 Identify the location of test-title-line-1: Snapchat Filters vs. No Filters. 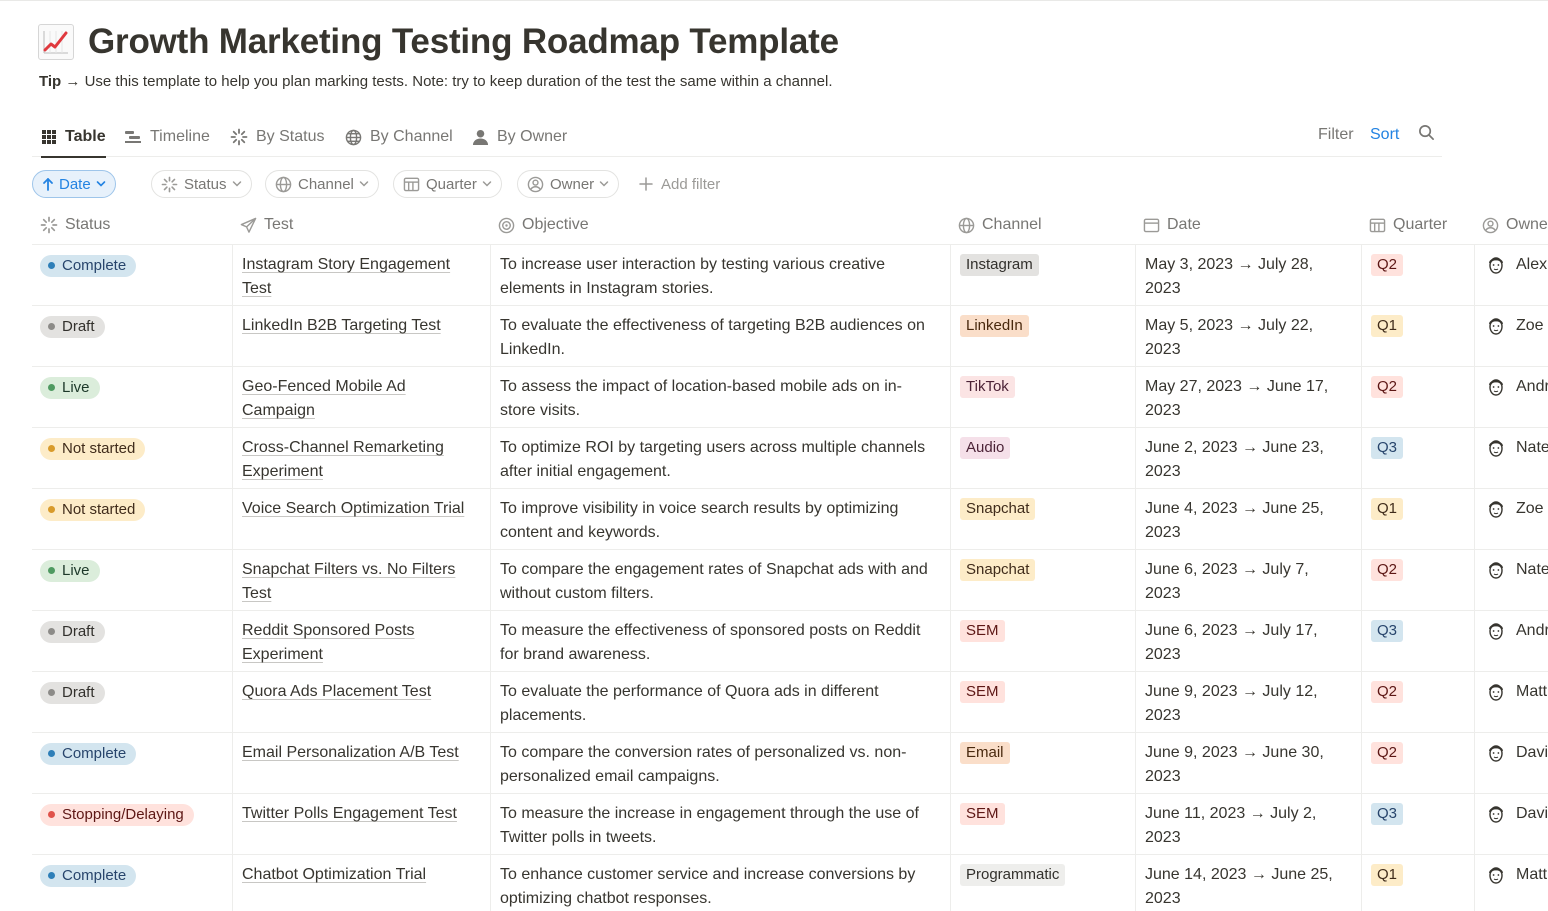
(348, 569).